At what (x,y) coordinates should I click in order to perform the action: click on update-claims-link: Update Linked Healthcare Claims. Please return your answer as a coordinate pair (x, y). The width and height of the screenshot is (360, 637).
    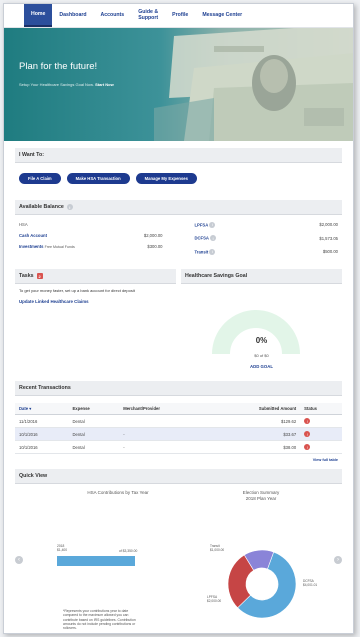
    Looking at the image, I should click on (95, 301).